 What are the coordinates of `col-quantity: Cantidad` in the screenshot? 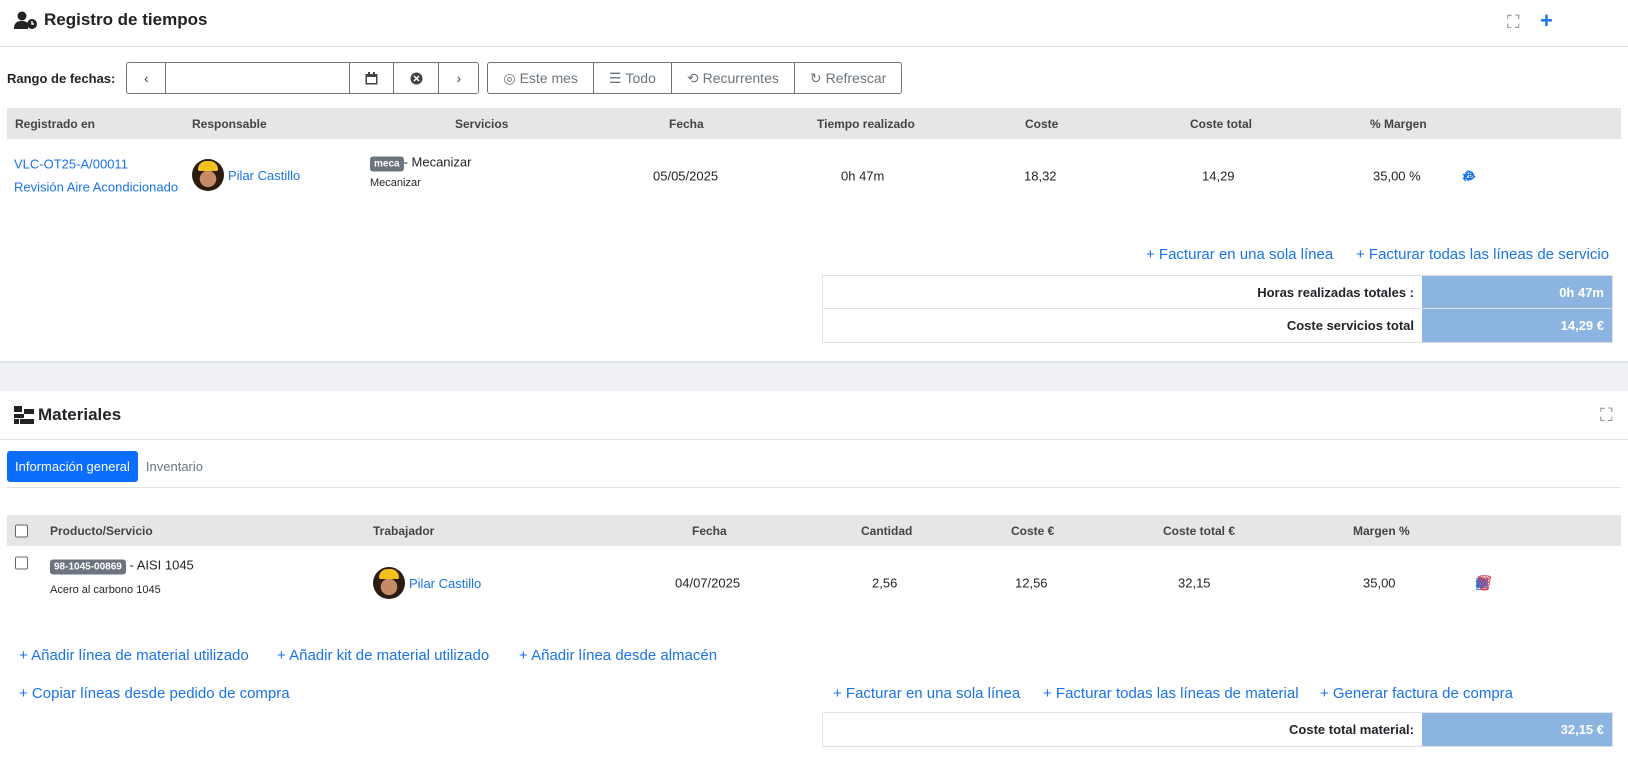 It's located at (887, 530).